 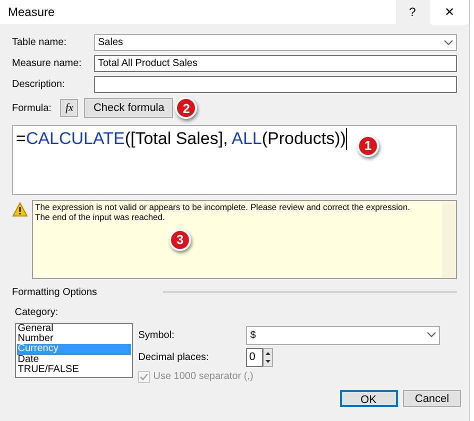 I want to click on window-title: Measure, so click(x=32, y=12).